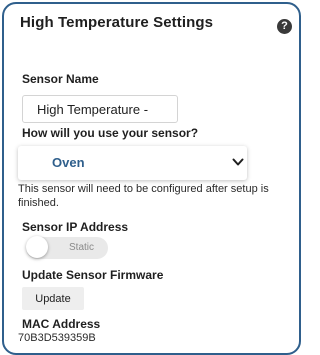  Describe the element at coordinates (75, 227) in the screenshot. I see `sensor-ip-label: Sensor IP Address` at that location.